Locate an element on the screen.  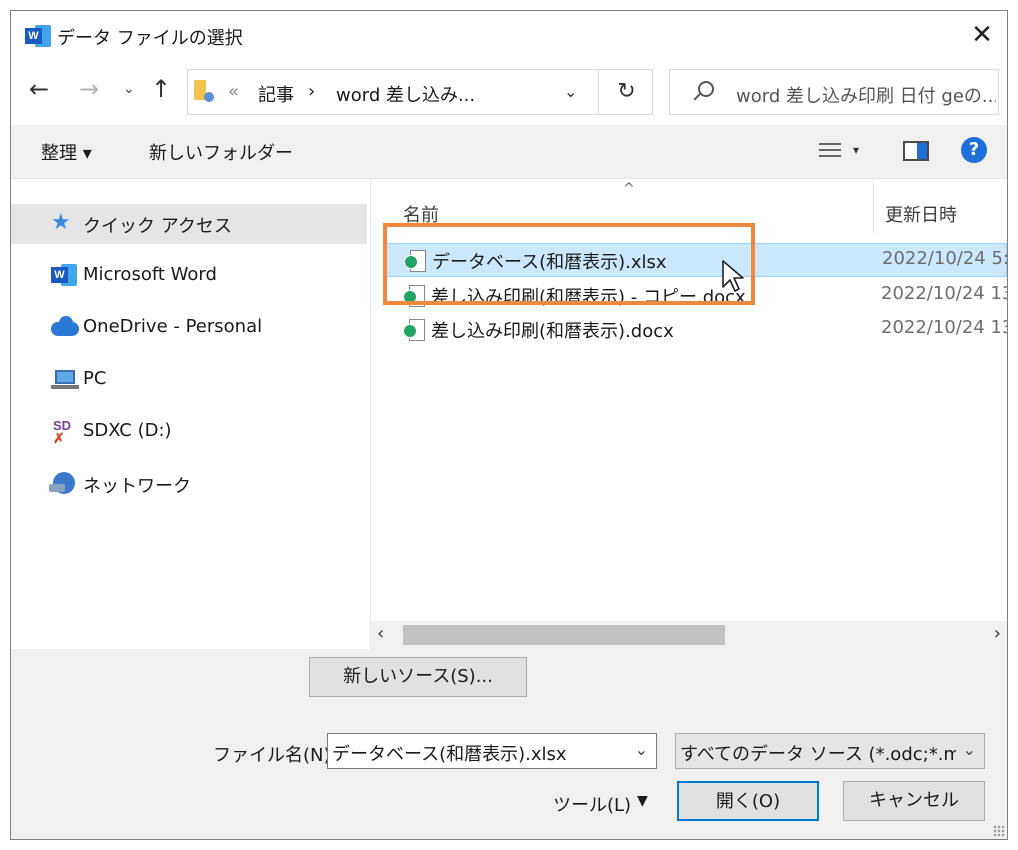
file-date: 2022/10/24 5:1 is located at coordinates (944, 258).